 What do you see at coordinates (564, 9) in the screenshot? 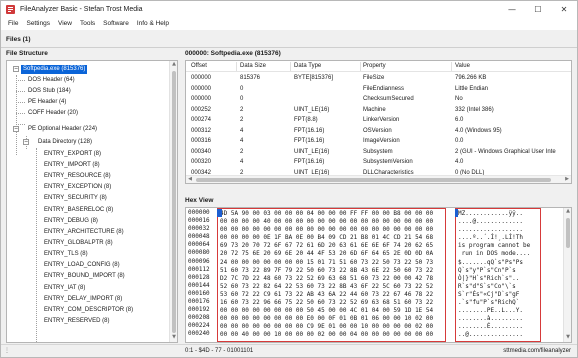
I see `close-button: ✕` at bounding box center [564, 9].